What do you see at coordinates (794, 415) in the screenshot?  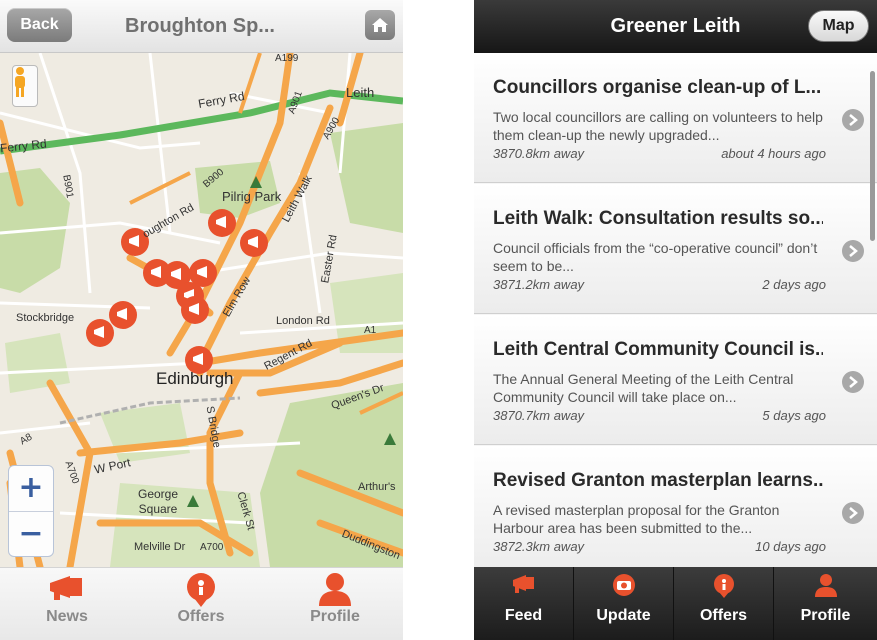 I see `item-timestamp: 5 days ago` at bounding box center [794, 415].